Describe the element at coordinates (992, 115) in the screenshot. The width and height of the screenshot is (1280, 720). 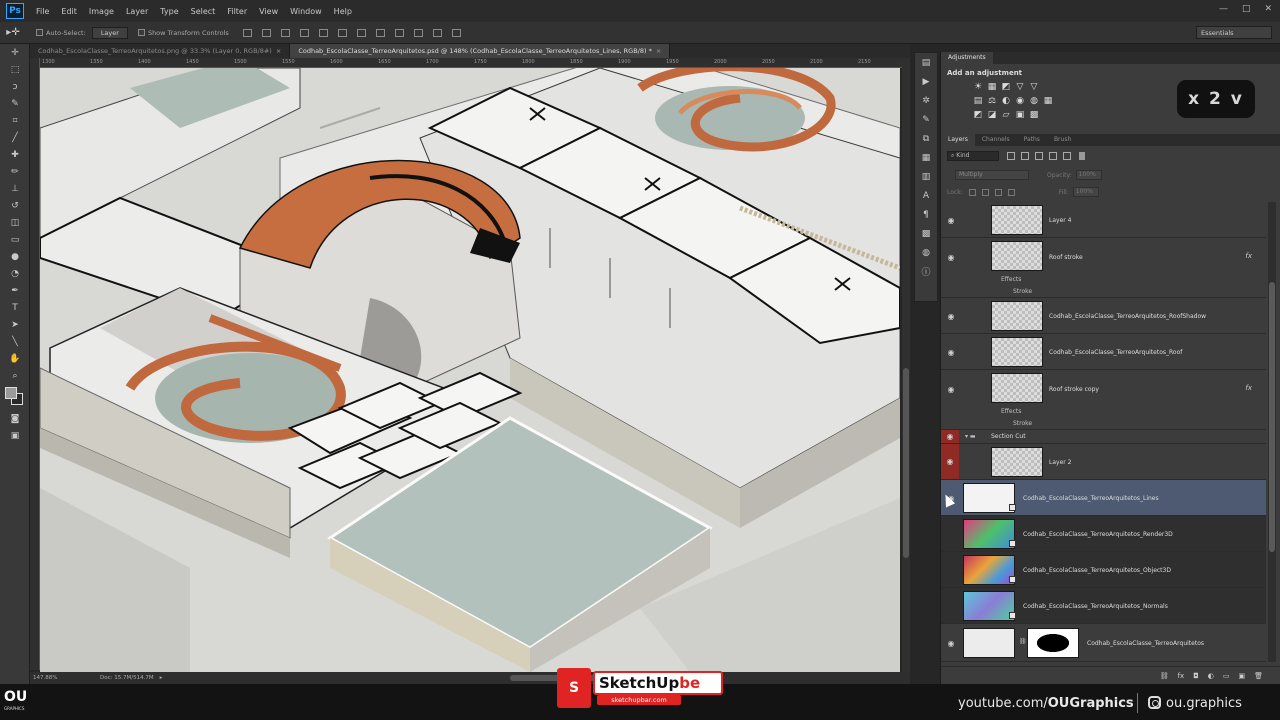
I see `posterize-icon: ◪` at that location.